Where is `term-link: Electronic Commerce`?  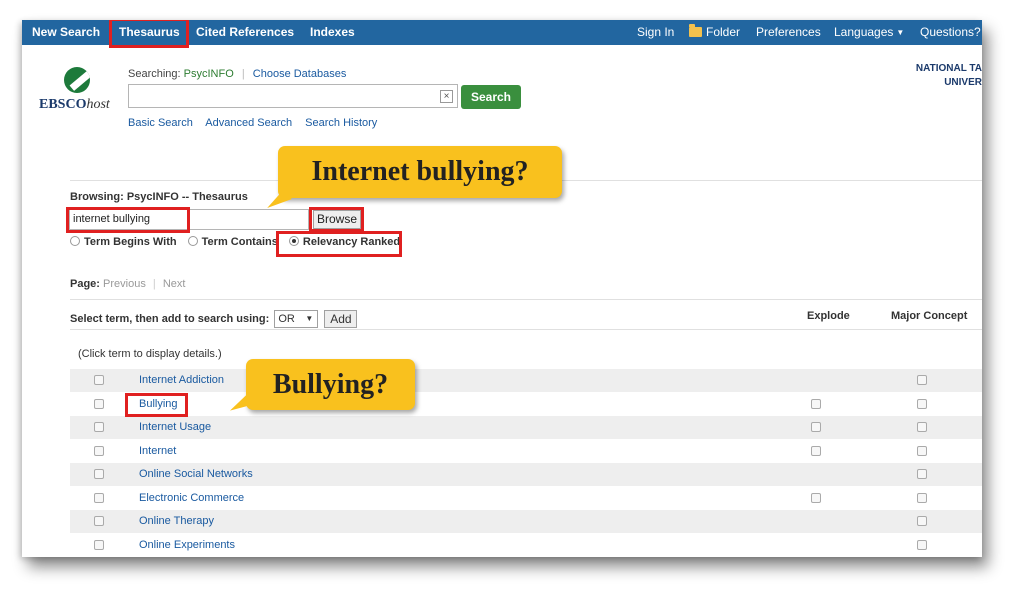
term-link: Electronic Commerce is located at coordinates (191, 498).